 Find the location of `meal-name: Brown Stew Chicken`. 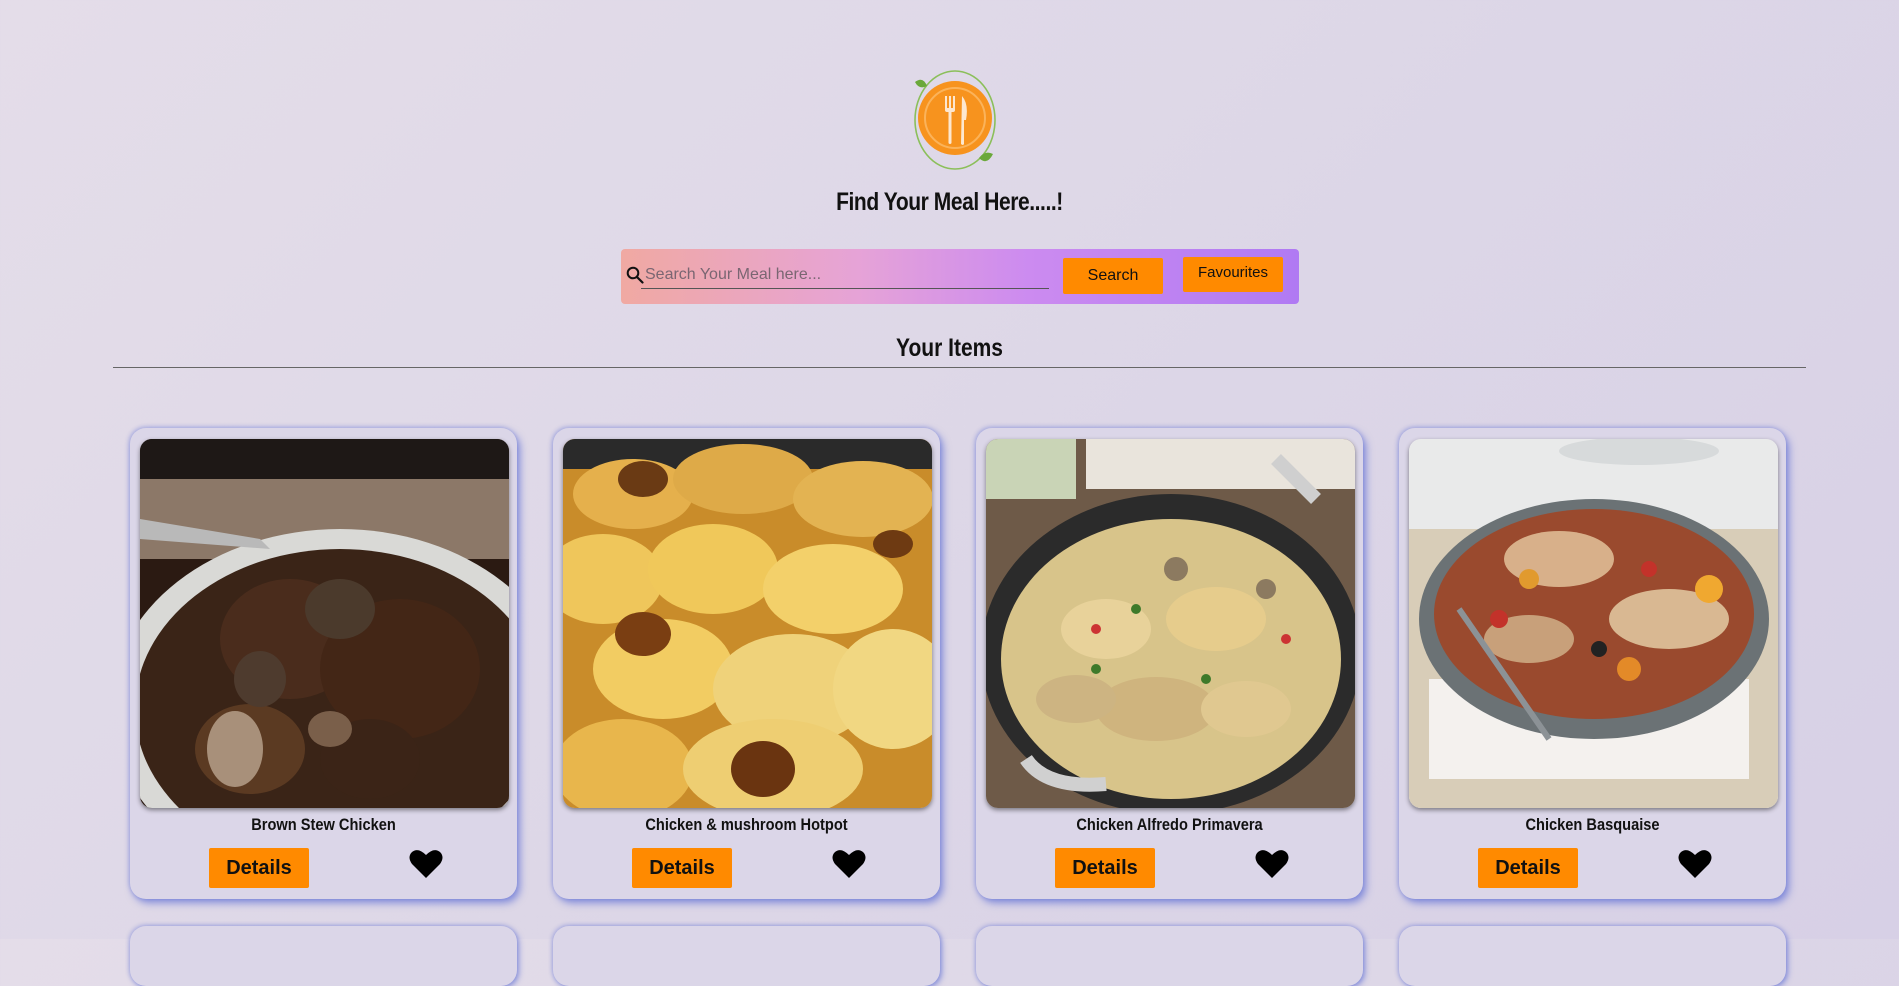

meal-name: Brown Stew Chicken is located at coordinates (323, 824).